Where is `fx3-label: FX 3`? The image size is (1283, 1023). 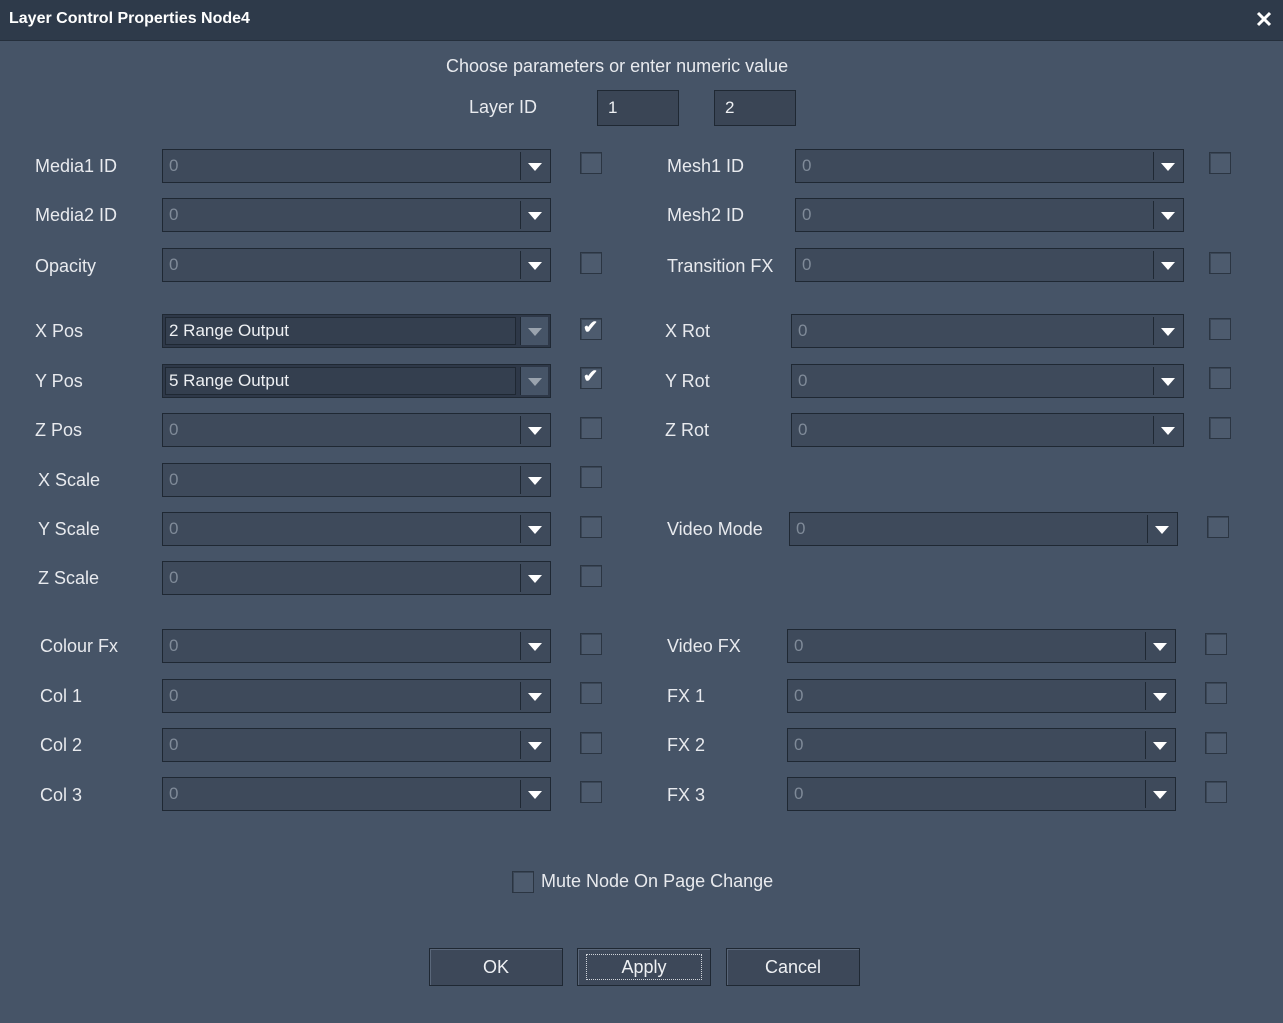
fx3-label: FX 3 is located at coordinates (686, 795).